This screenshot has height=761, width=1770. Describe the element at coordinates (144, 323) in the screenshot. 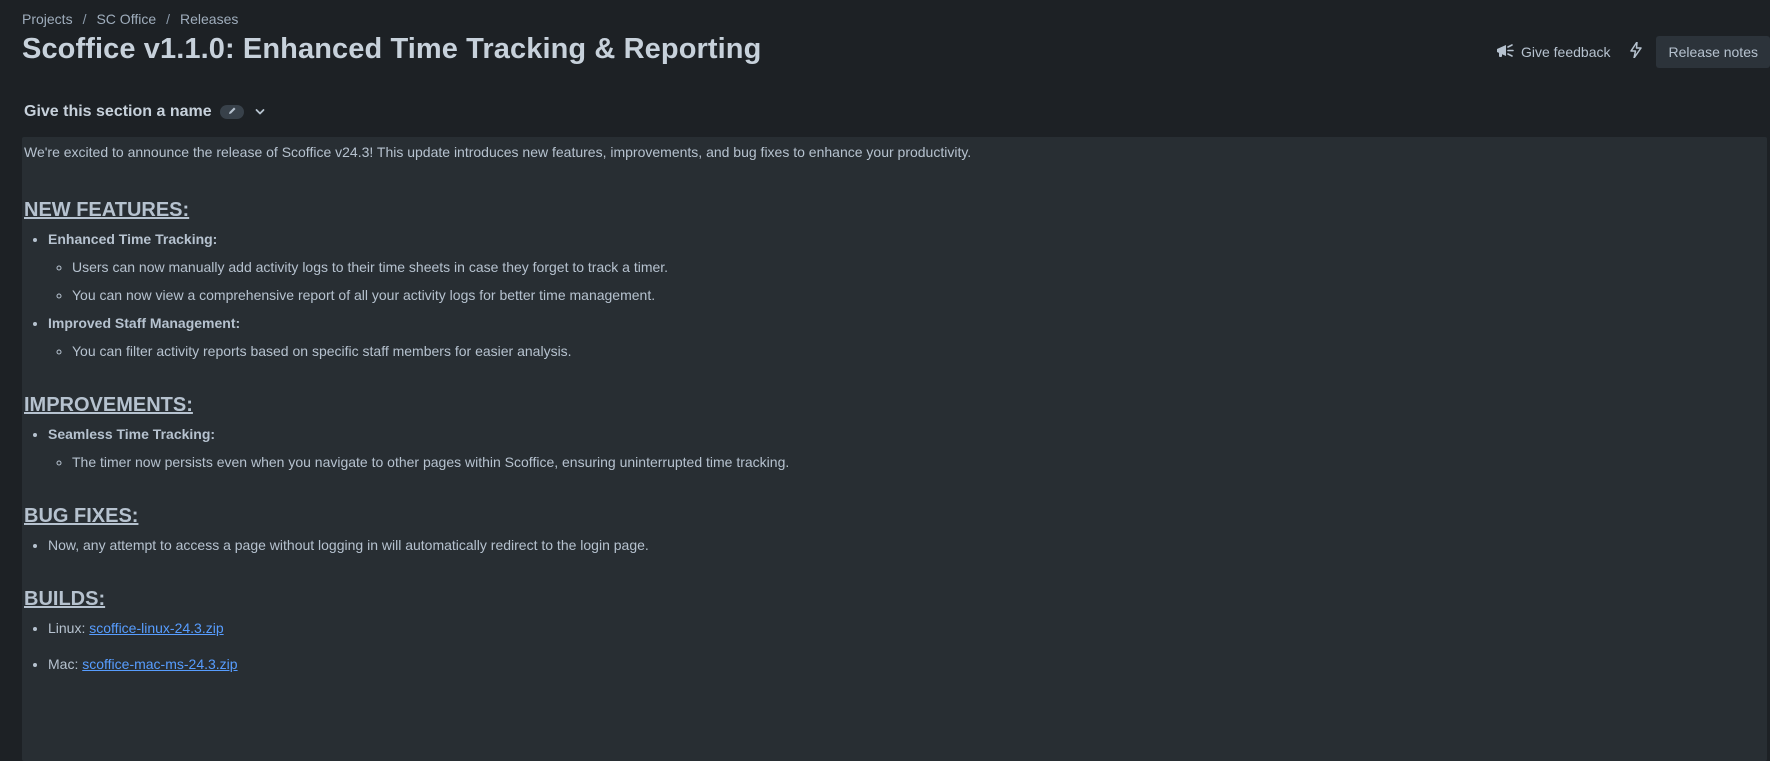

I see `feature-title: Improved Staff Management:` at that location.